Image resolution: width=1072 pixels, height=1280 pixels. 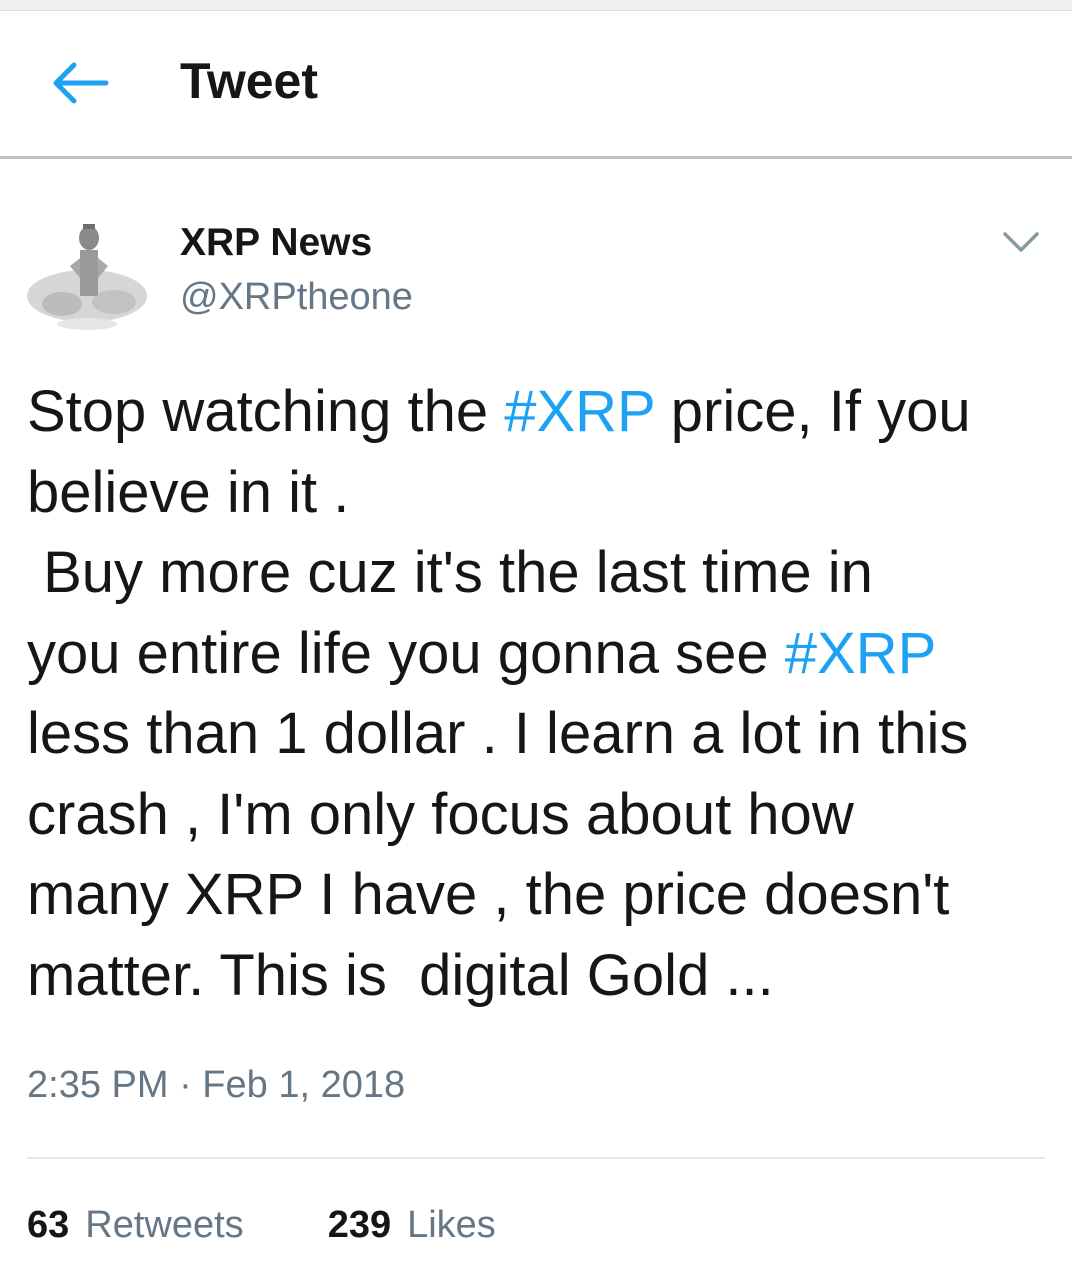 I want to click on tweet-text-segment: crash , I'm only focus about how, so click(x=440, y=814).